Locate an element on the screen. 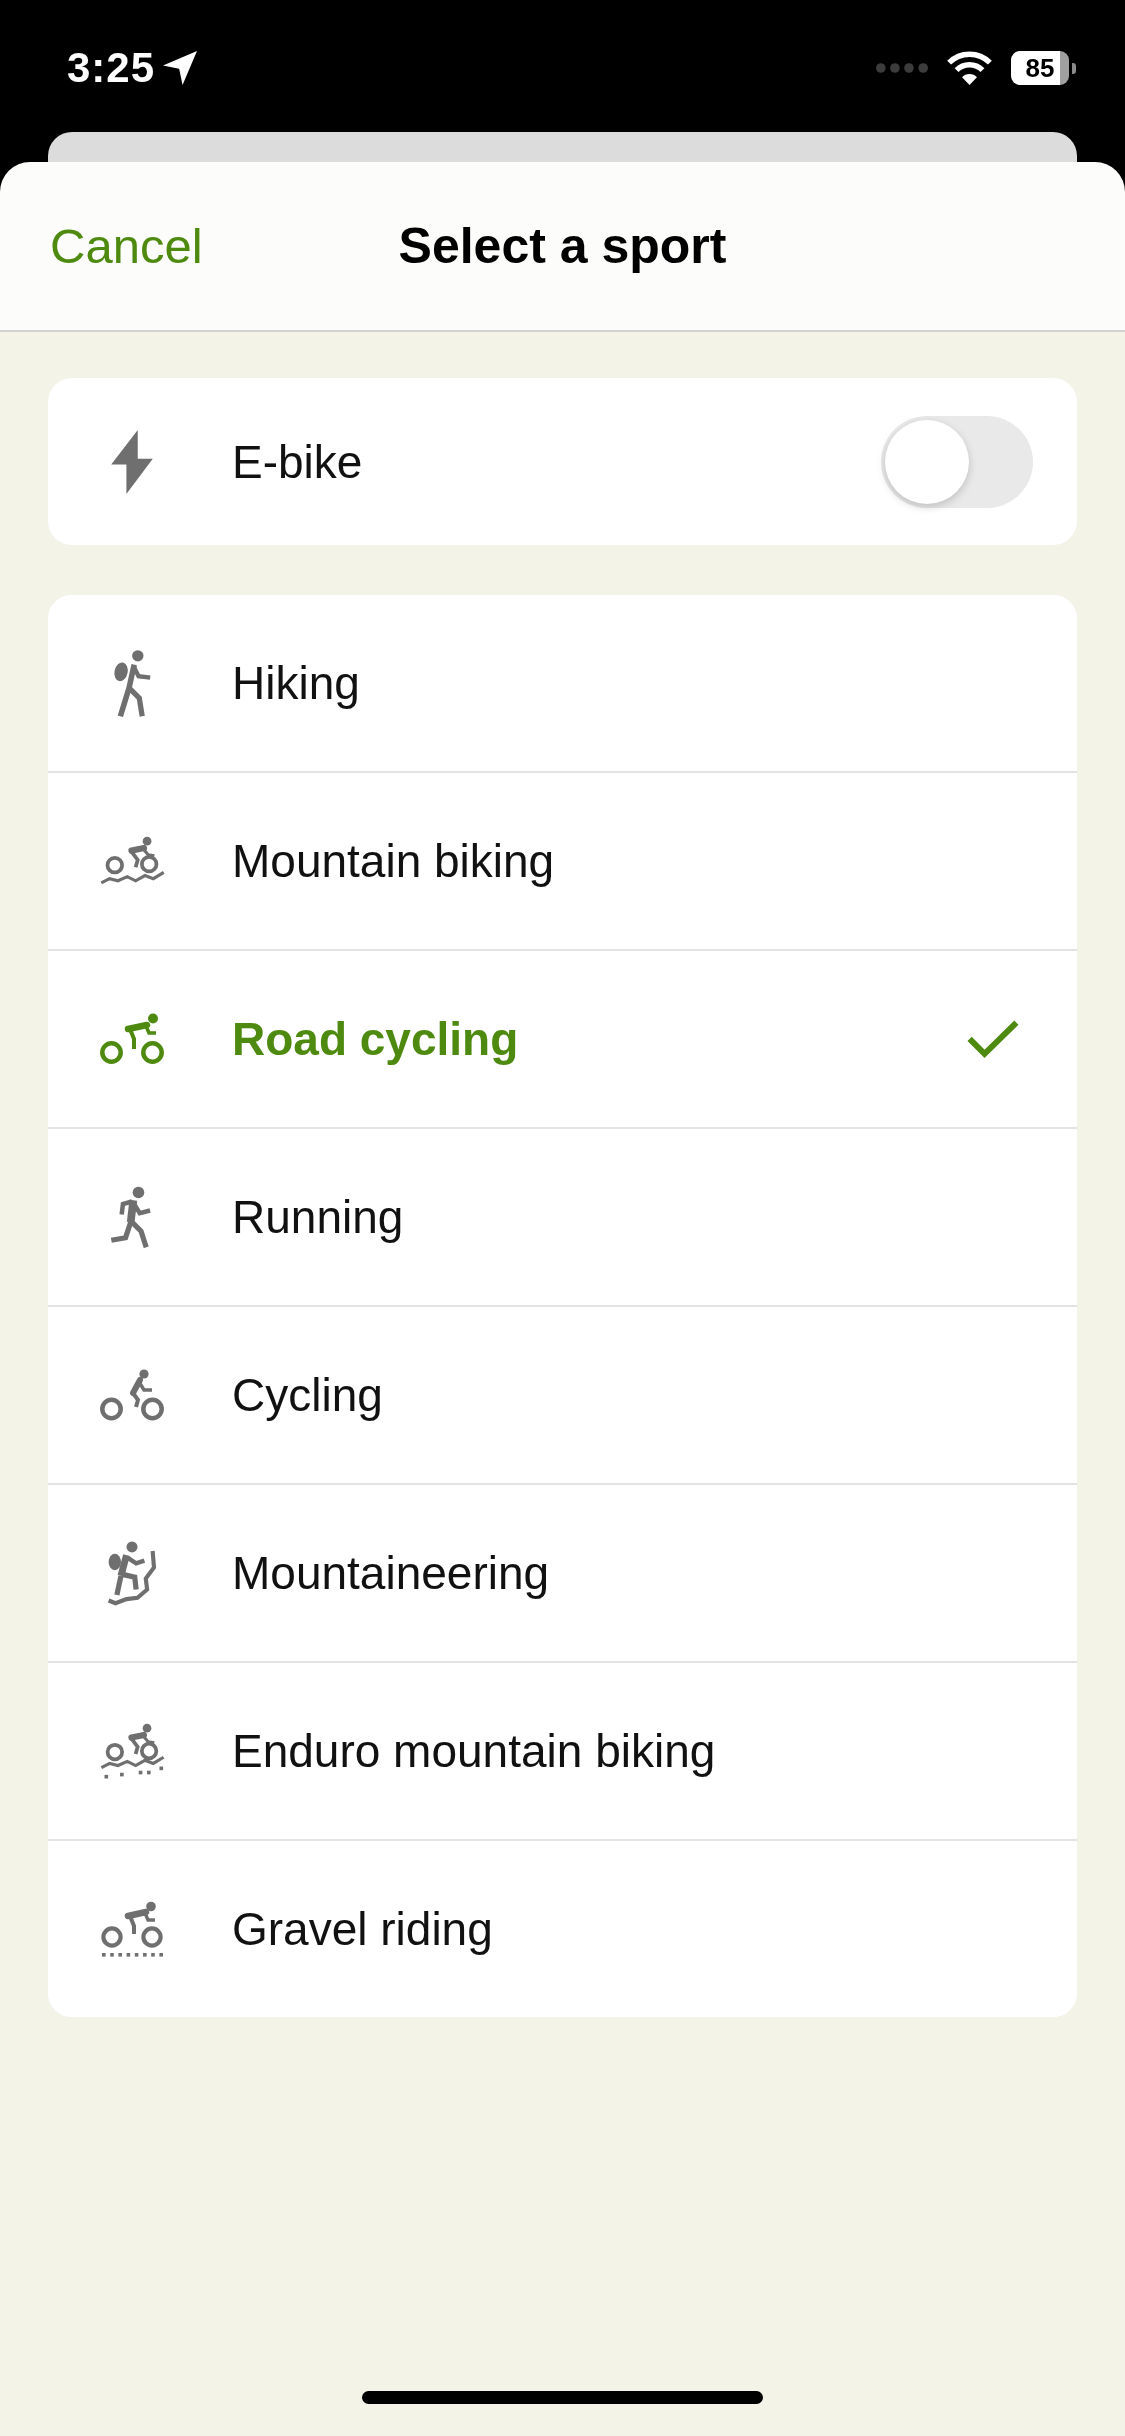 This screenshot has width=1125, height=2436. wifi-icon is located at coordinates (969, 68).